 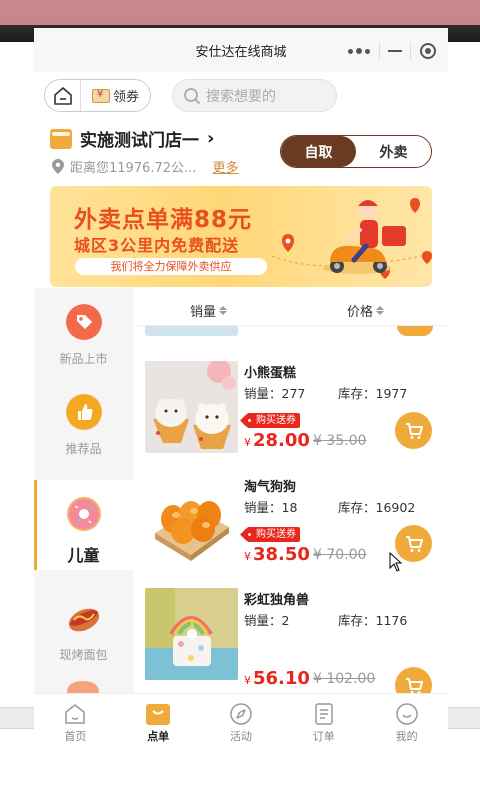 What do you see at coordinates (340, 555) in the screenshot?
I see `original-price: ¥ 70.00` at bounding box center [340, 555].